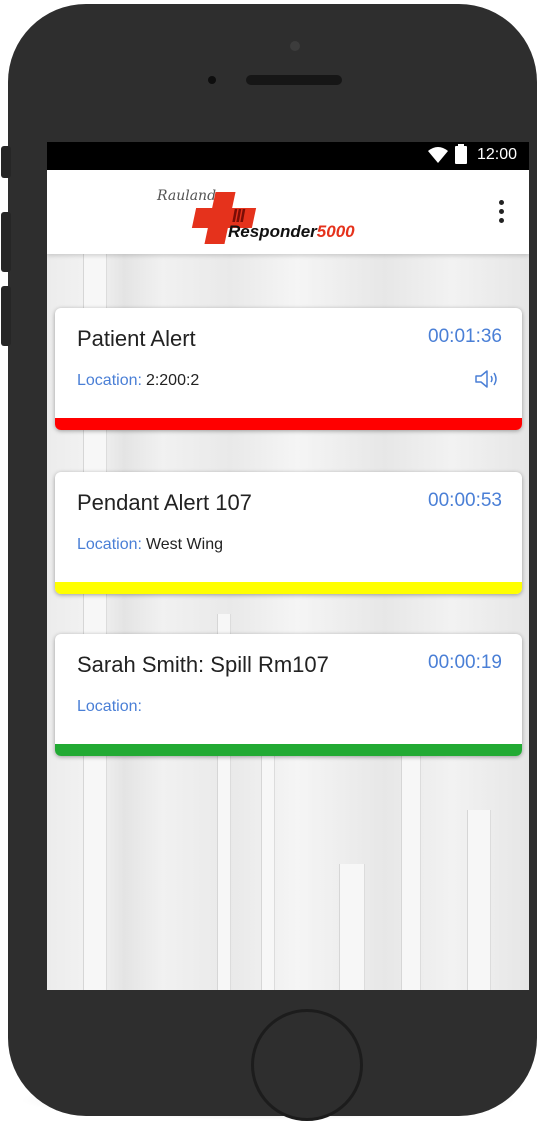 The image size is (537, 1123). What do you see at coordinates (288, 369) in the screenshot?
I see `alert-card: Patient Alert 00:01:36 Location: 2:200:2` at bounding box center [288, 369].